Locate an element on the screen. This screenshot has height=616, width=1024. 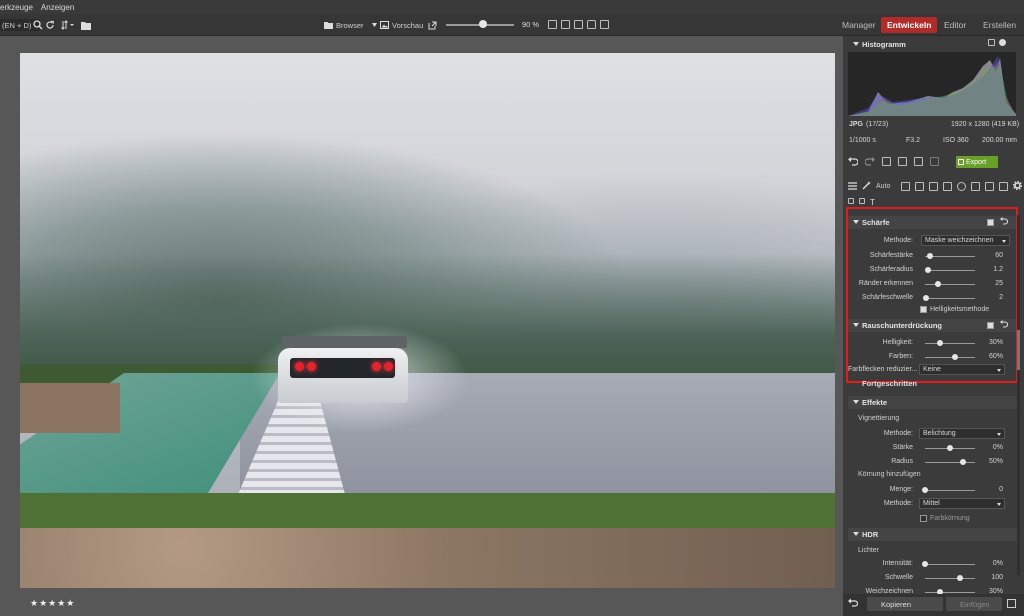
grain-amount-handle is located at coordinates (925, 490).